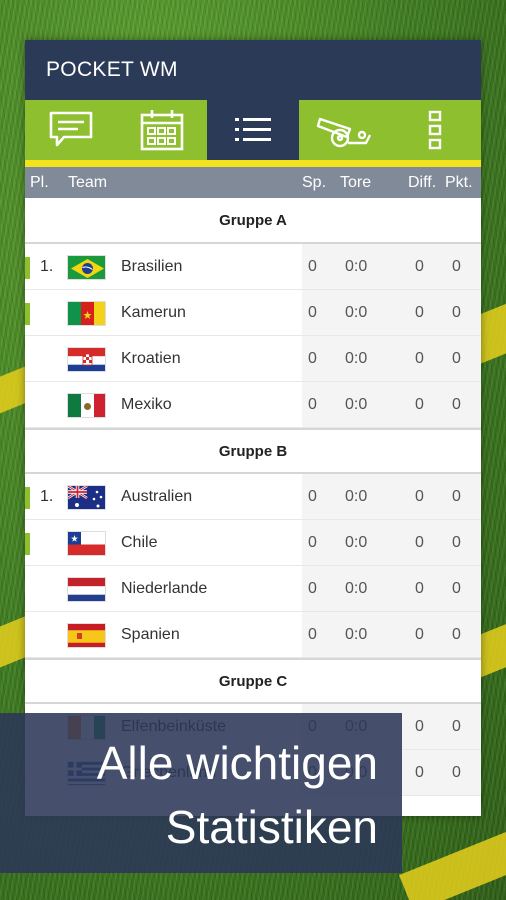  What do you see at coordinates (253, 221) in the screenshot?
I see `group-header: Gruppe A` at bounding box center [253, 221].